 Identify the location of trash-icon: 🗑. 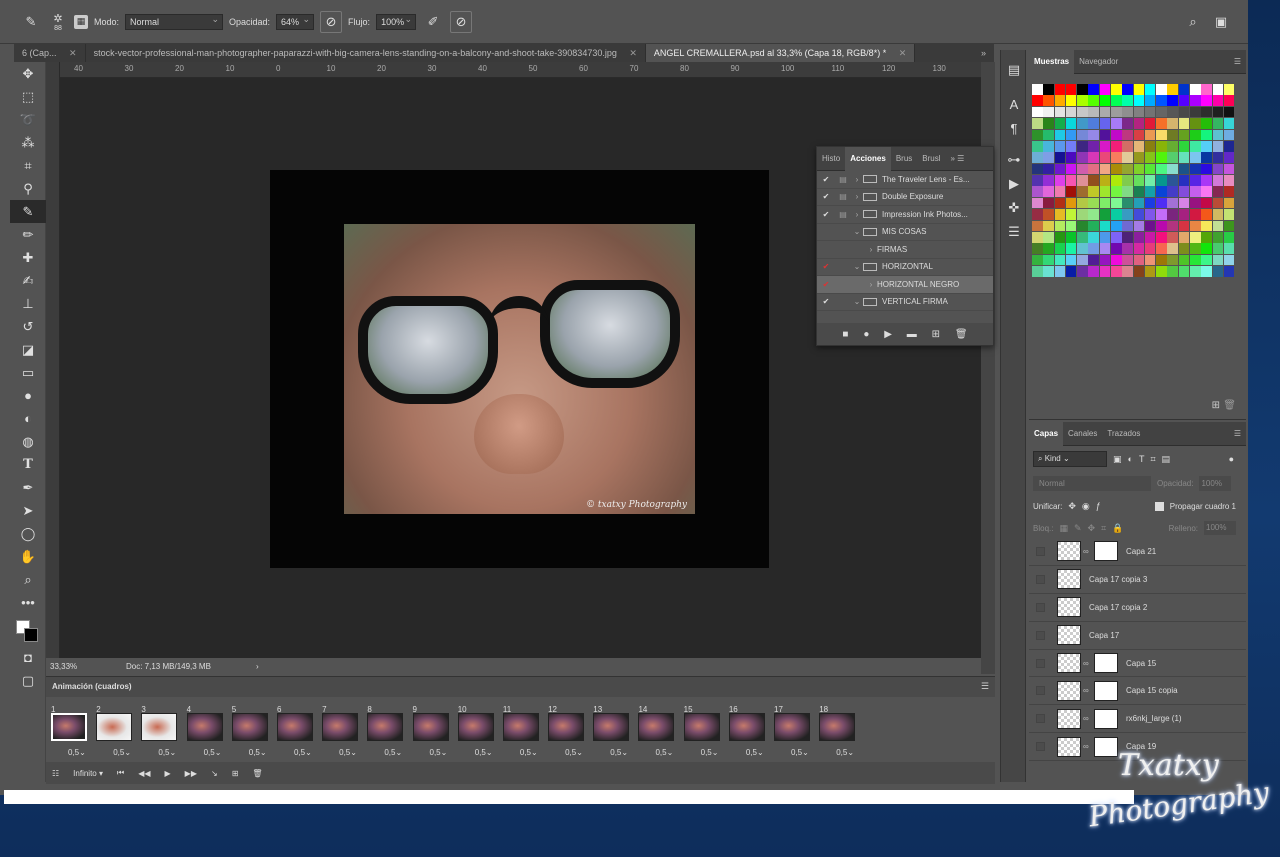
(257, 773).